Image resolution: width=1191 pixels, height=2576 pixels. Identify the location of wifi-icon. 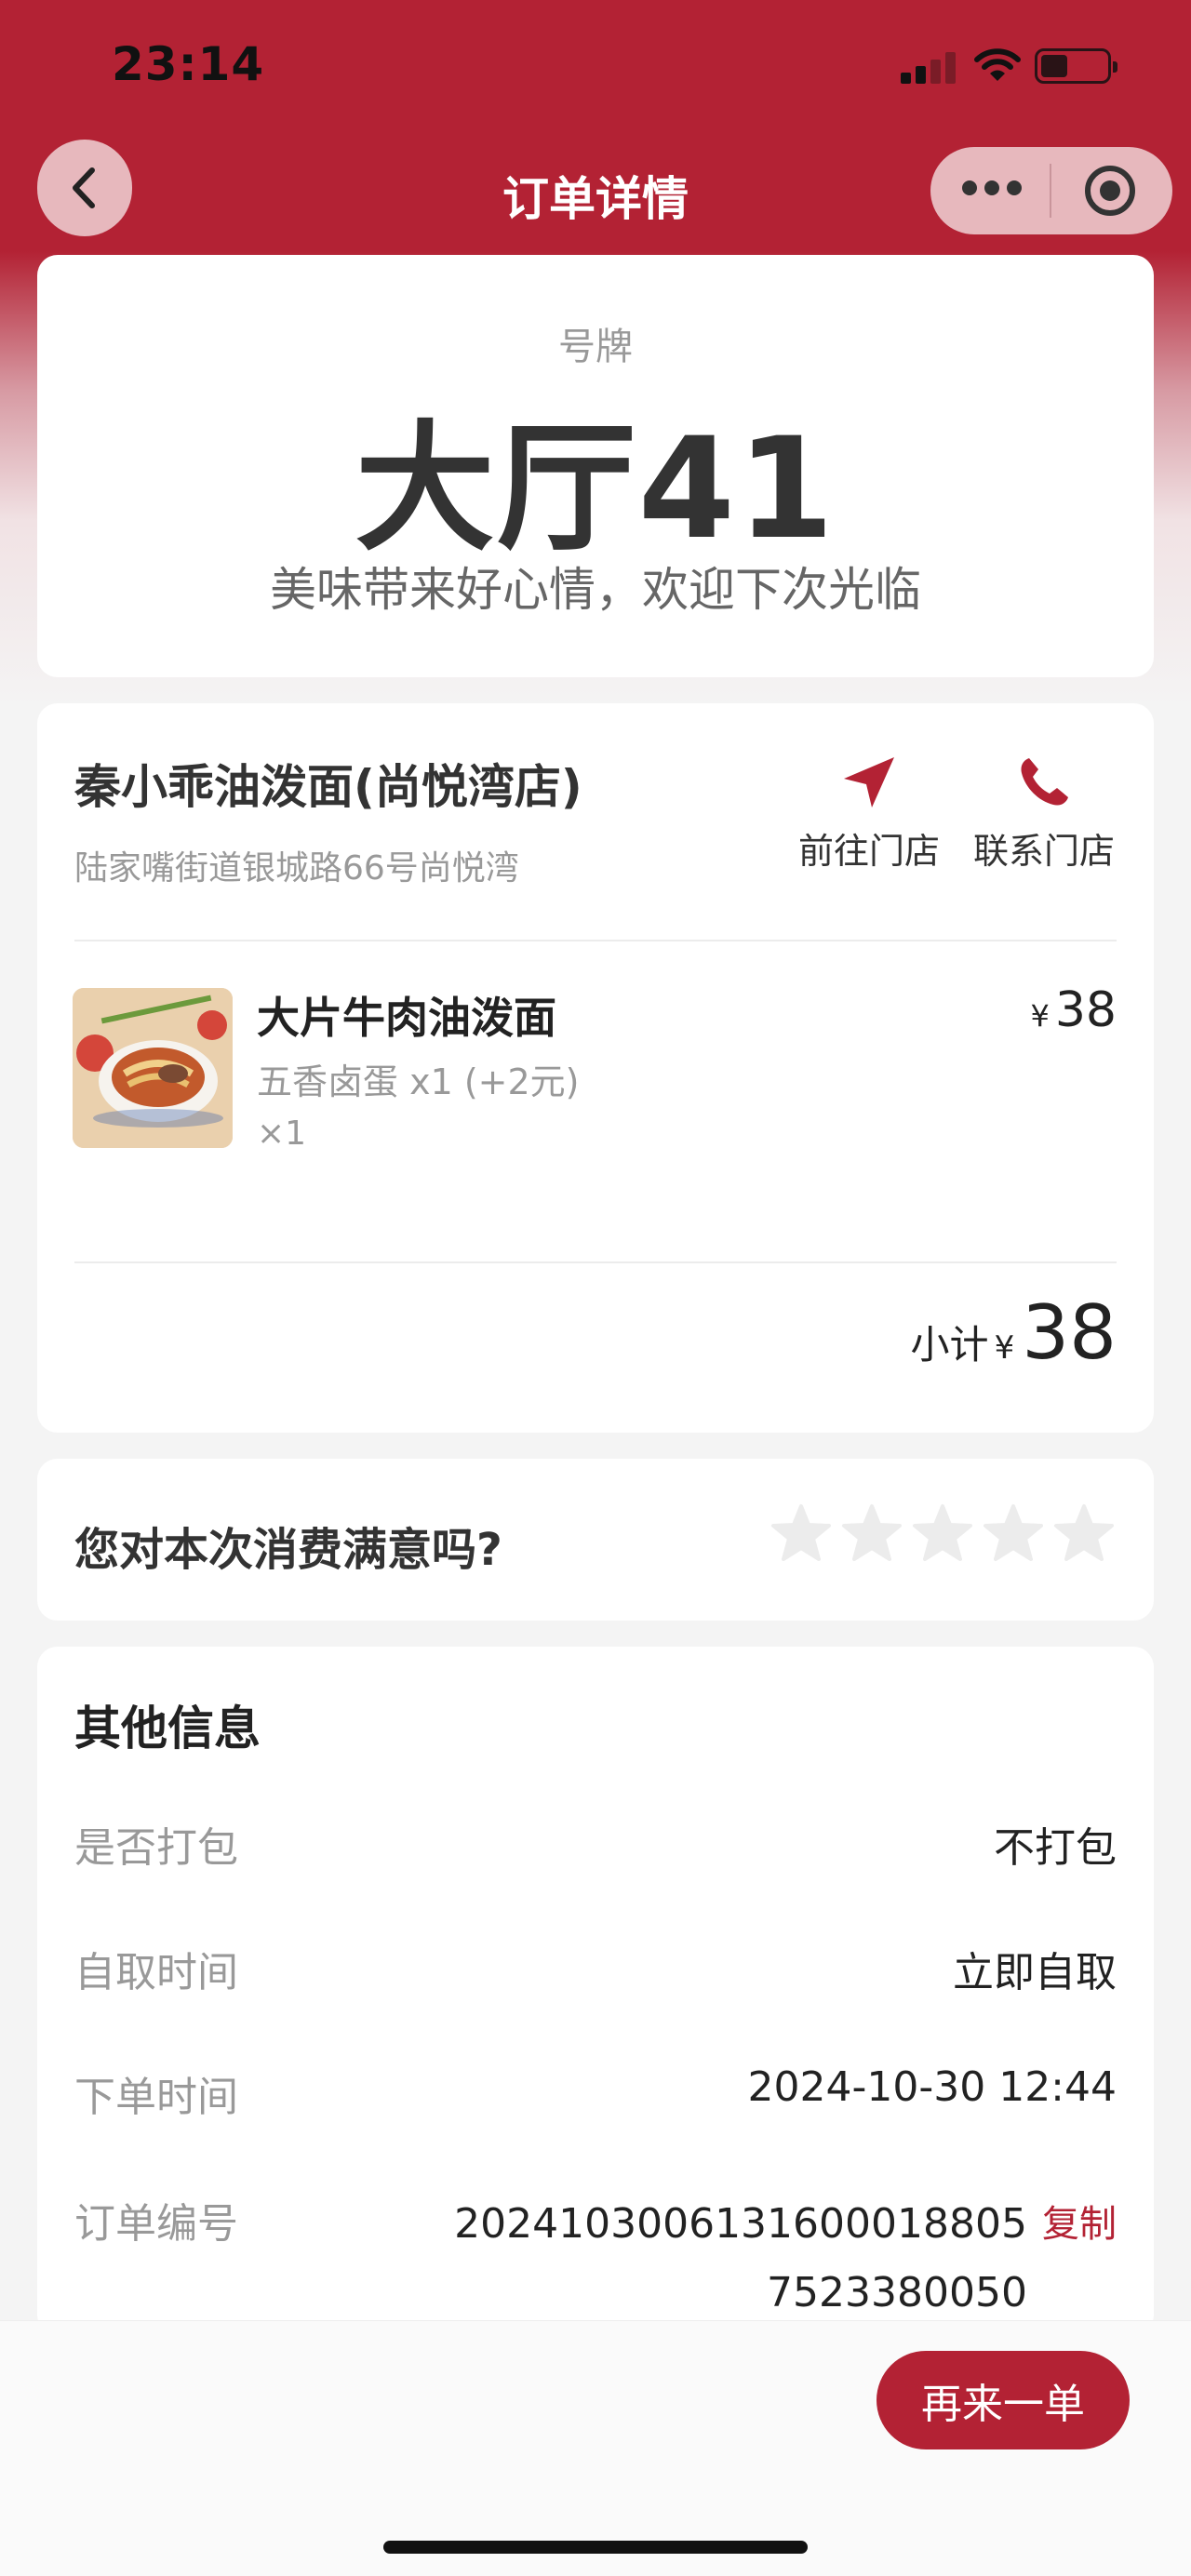
(997, 64).